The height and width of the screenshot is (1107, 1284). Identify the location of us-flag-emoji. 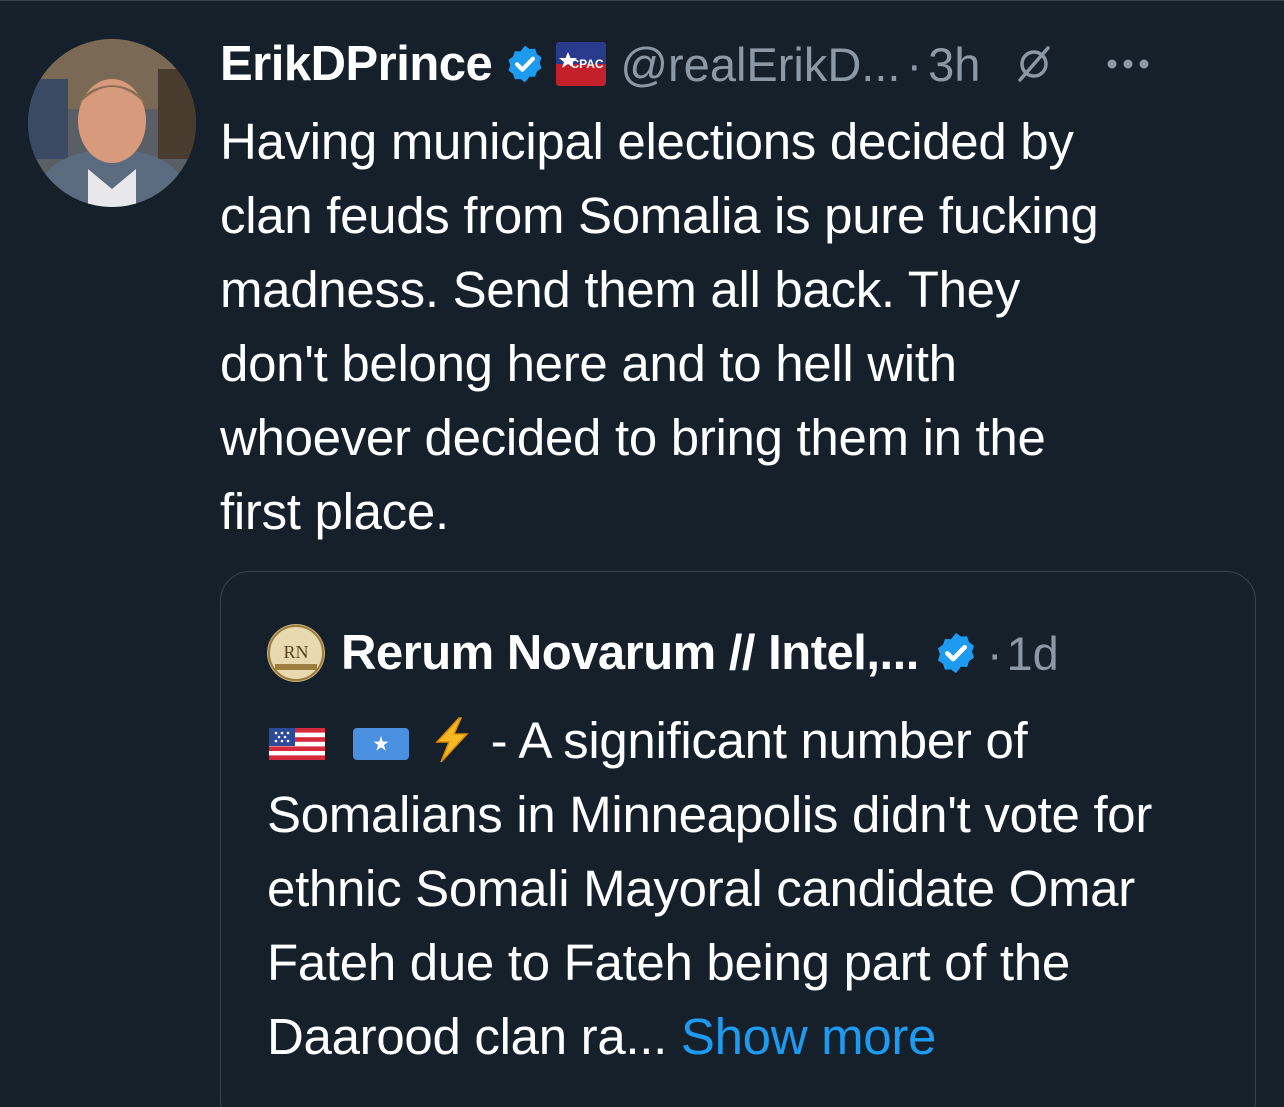
(297, 744).